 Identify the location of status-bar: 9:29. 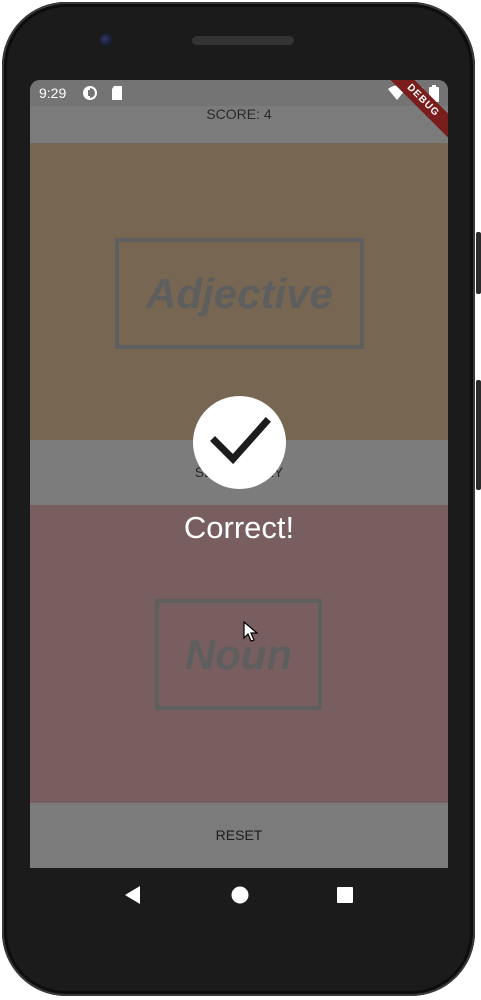
(239, 93).